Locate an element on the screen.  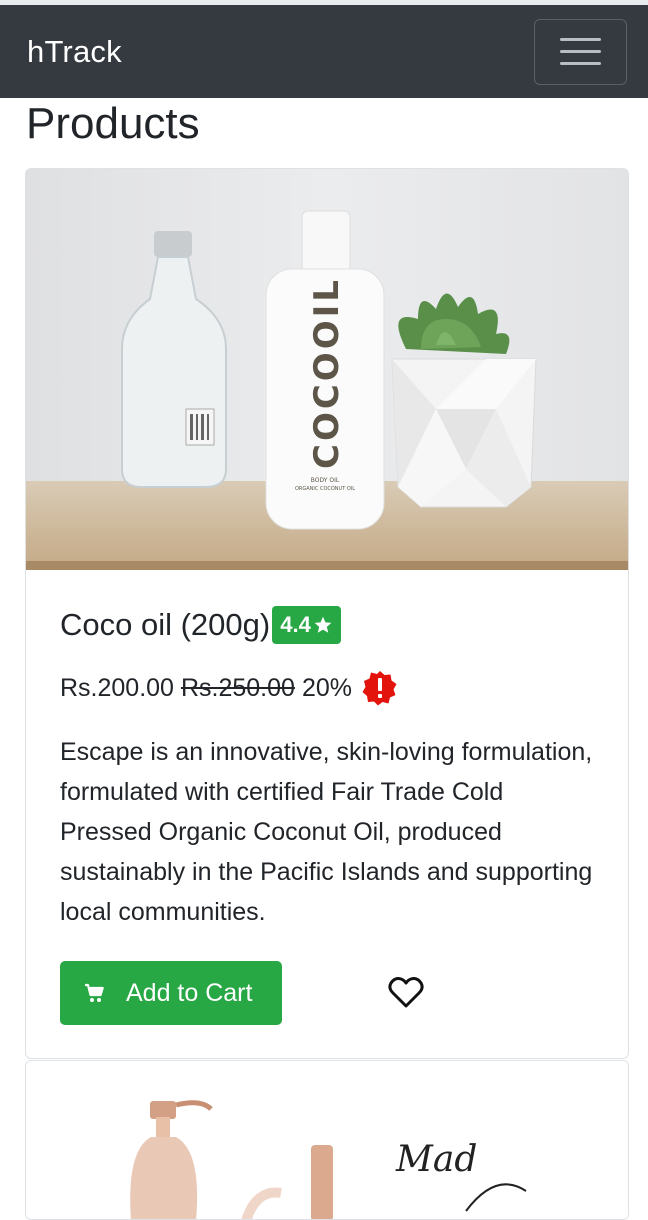
star-icon is located at coordinates (323, 624).